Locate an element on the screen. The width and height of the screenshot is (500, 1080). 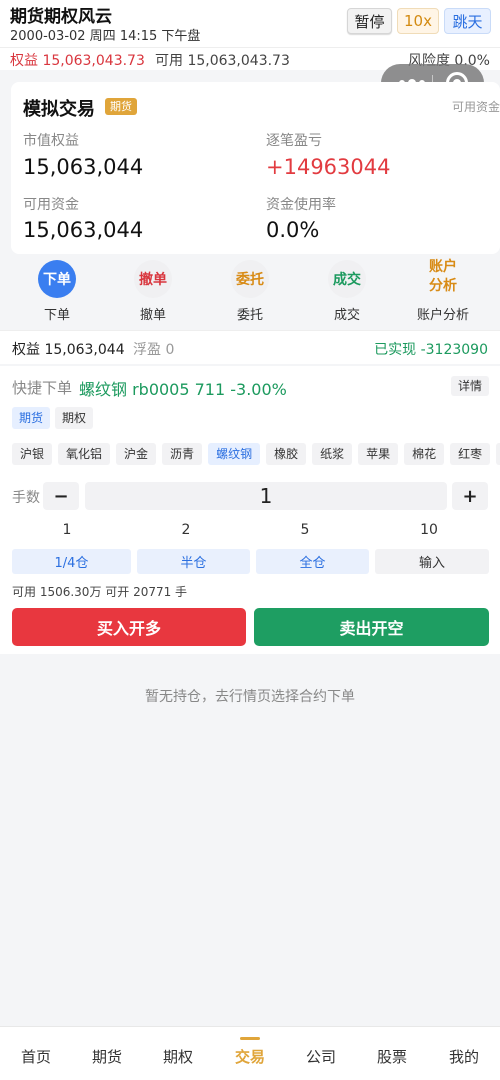
app-title: 期货期权风云 is located at coordinates (61, 17).